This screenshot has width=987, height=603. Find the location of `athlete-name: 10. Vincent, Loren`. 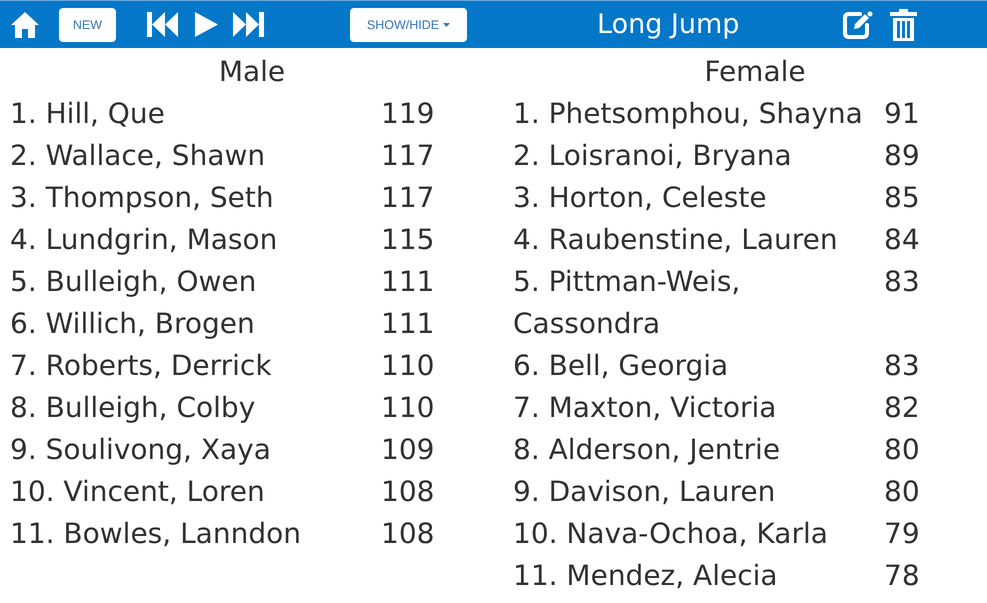

athlete-name: 10. Vincent, Loren is located at coordinates (138, 492).